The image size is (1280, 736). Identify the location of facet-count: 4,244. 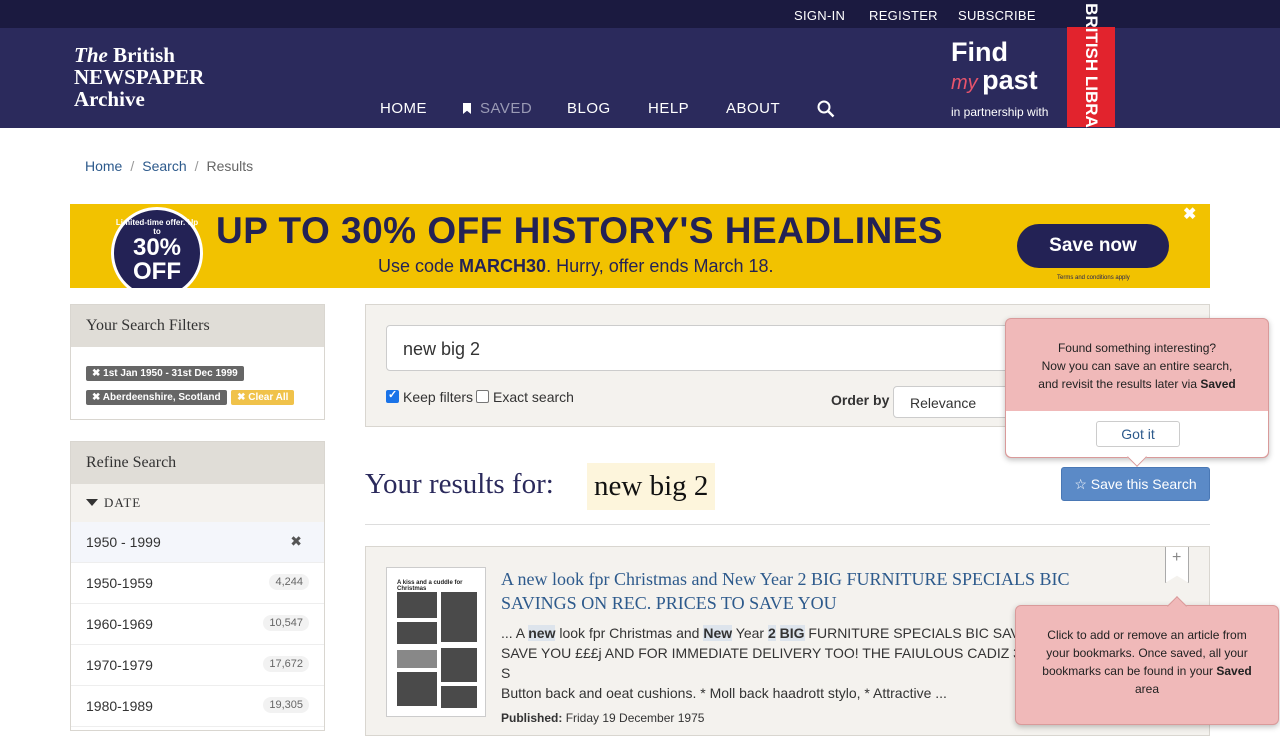
(289, 582).